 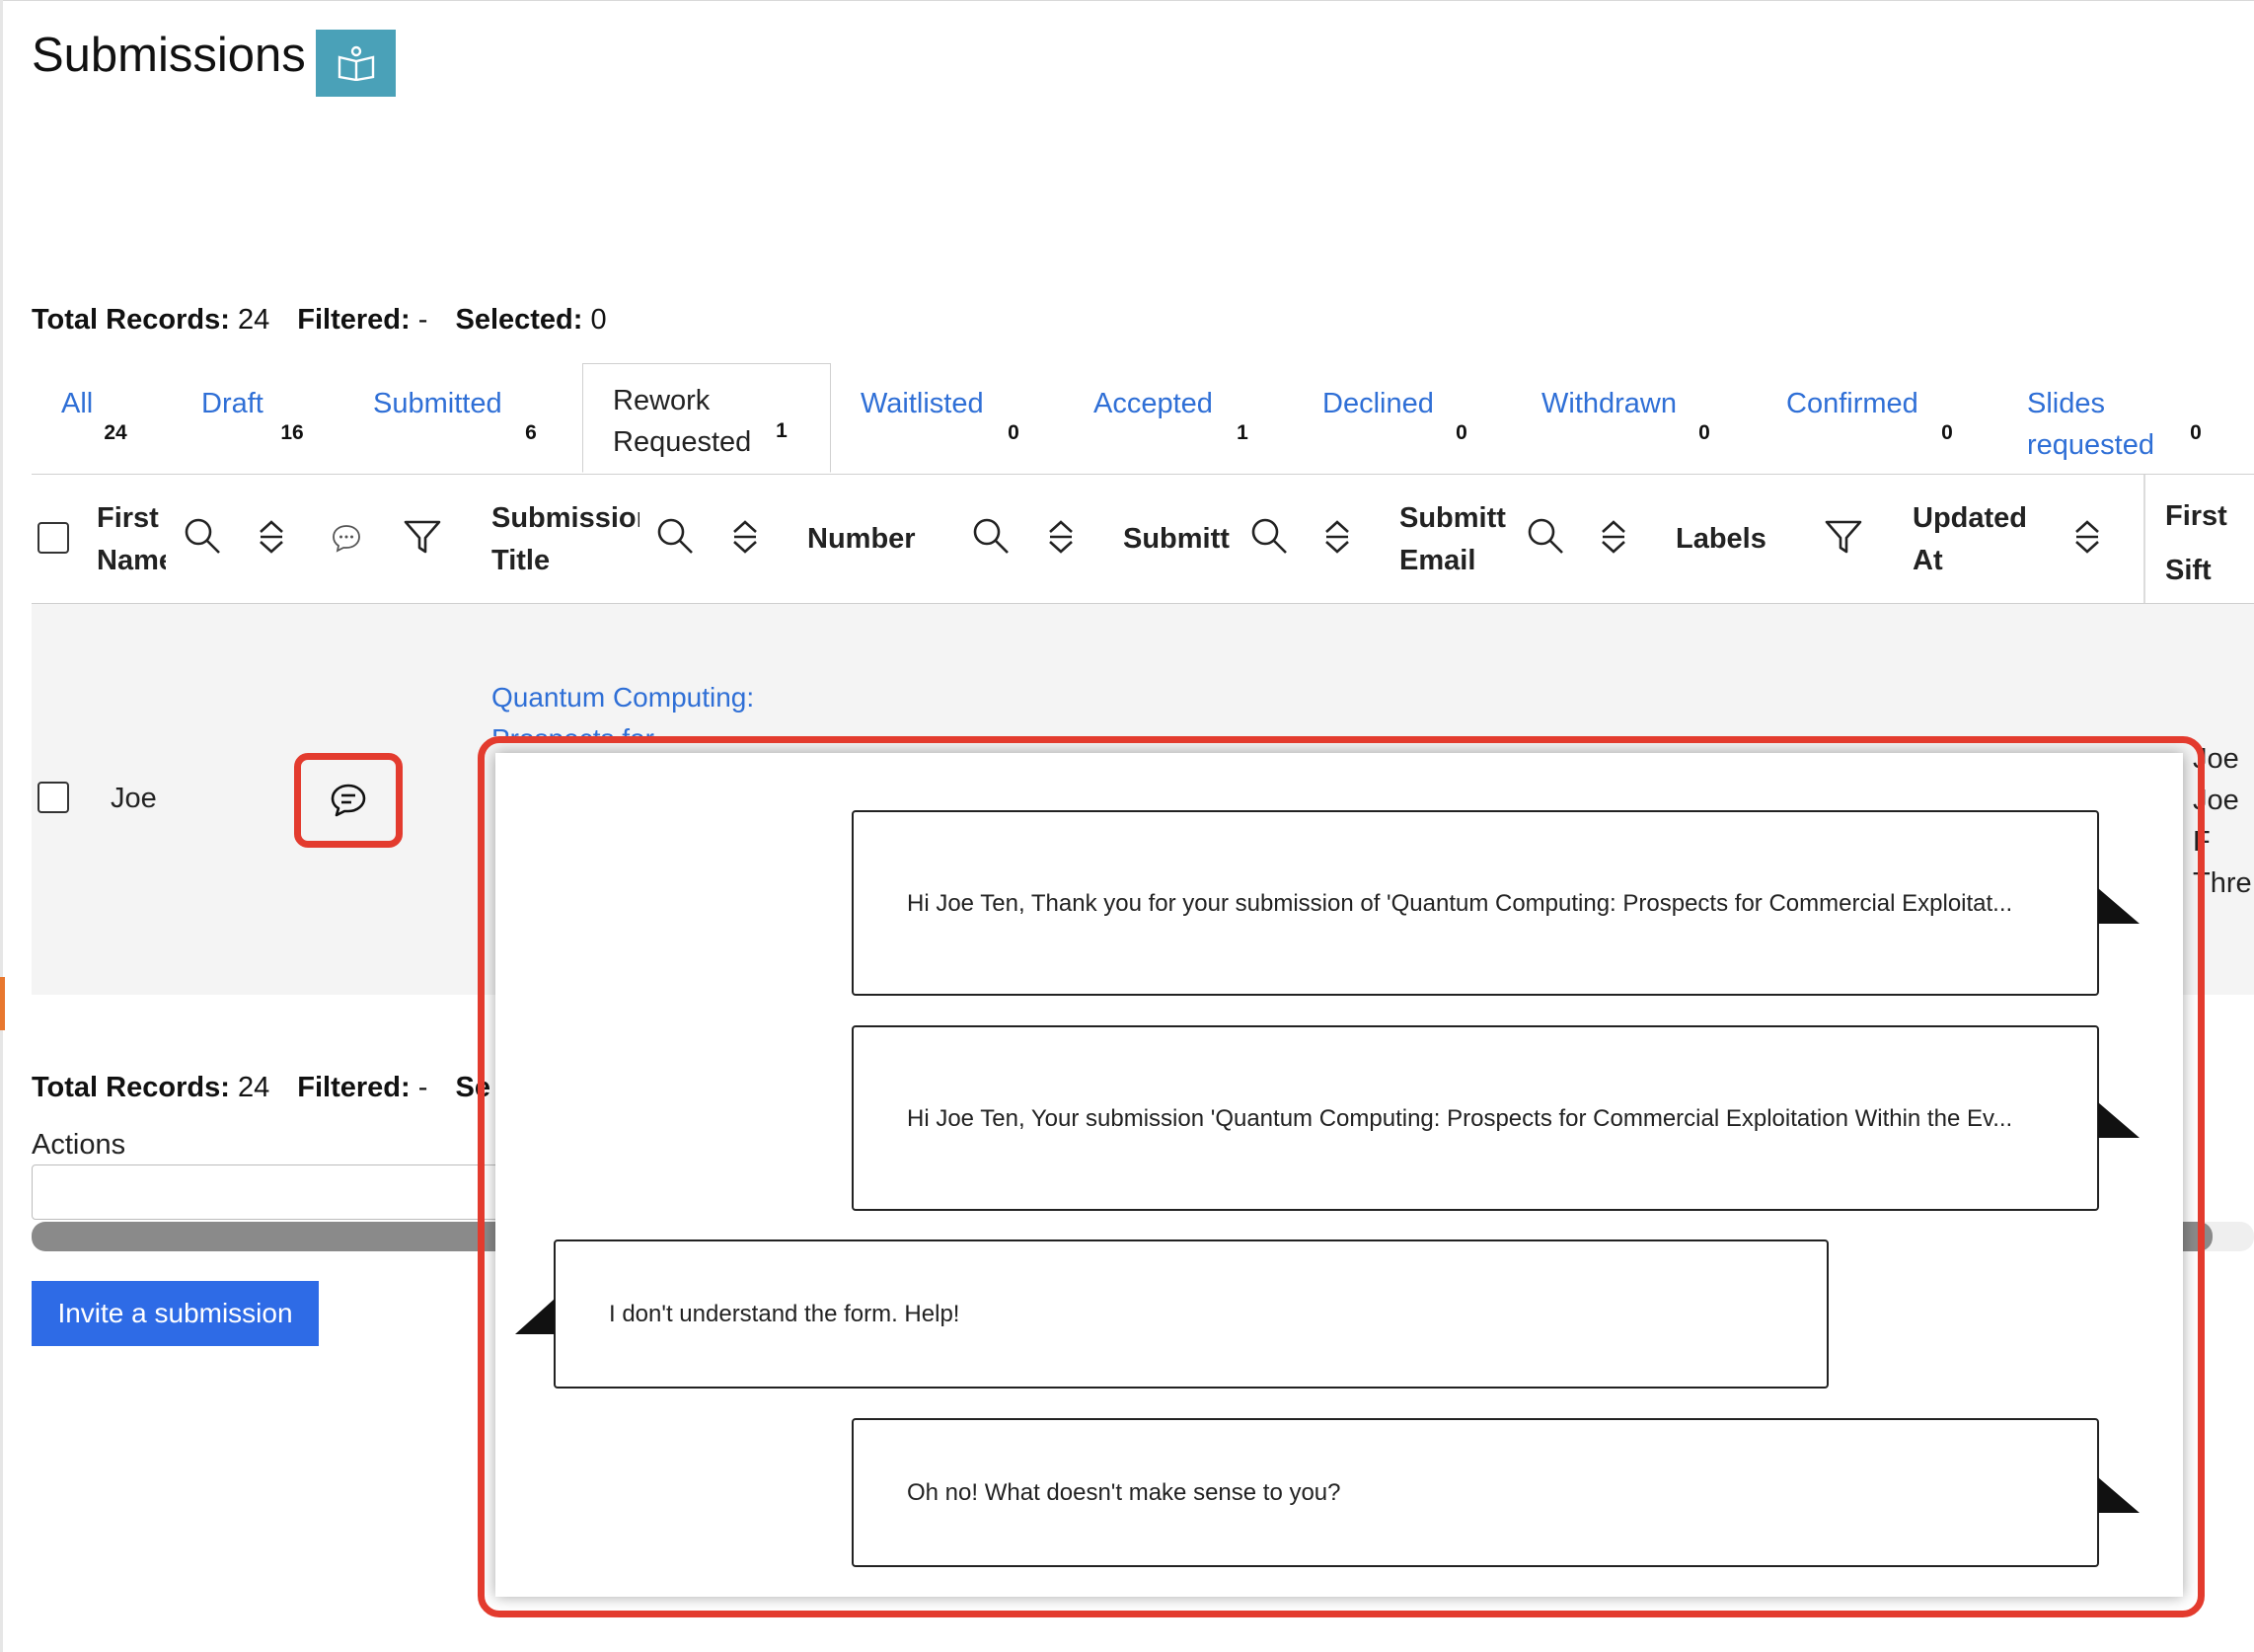 I want to click on tab-label: Draft, so click(x=232, y=403).